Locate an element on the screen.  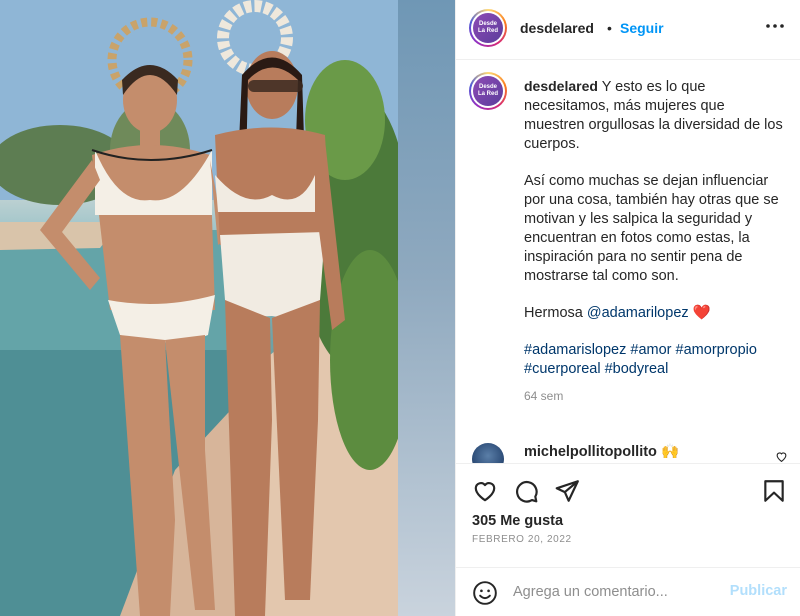
commenter-avatar is located at coordinates (488, 453).